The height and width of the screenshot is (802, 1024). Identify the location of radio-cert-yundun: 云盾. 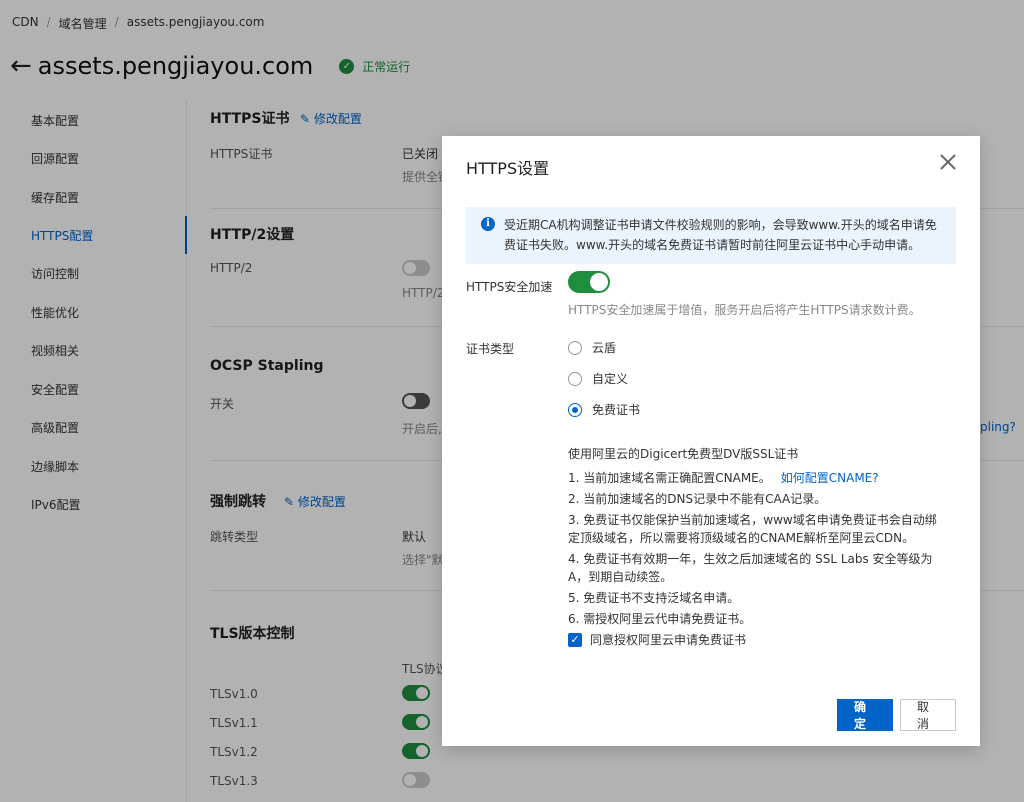
(592, 347).